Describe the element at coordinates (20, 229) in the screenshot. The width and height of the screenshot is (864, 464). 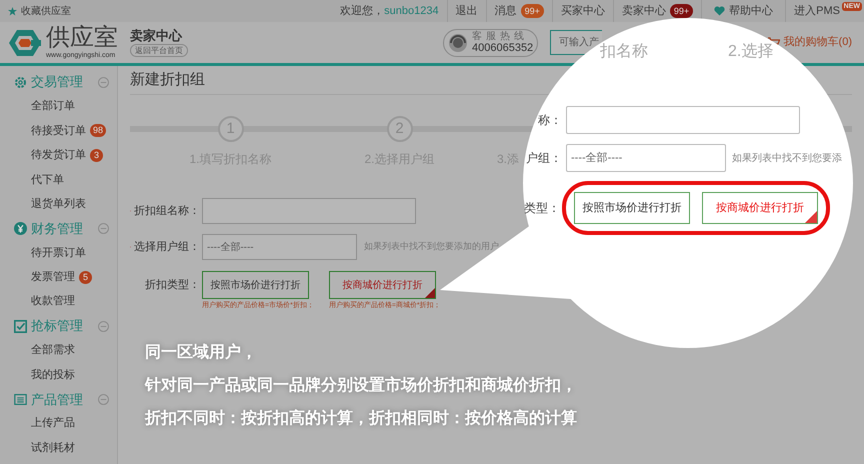
I see `yen-icon` at that location.